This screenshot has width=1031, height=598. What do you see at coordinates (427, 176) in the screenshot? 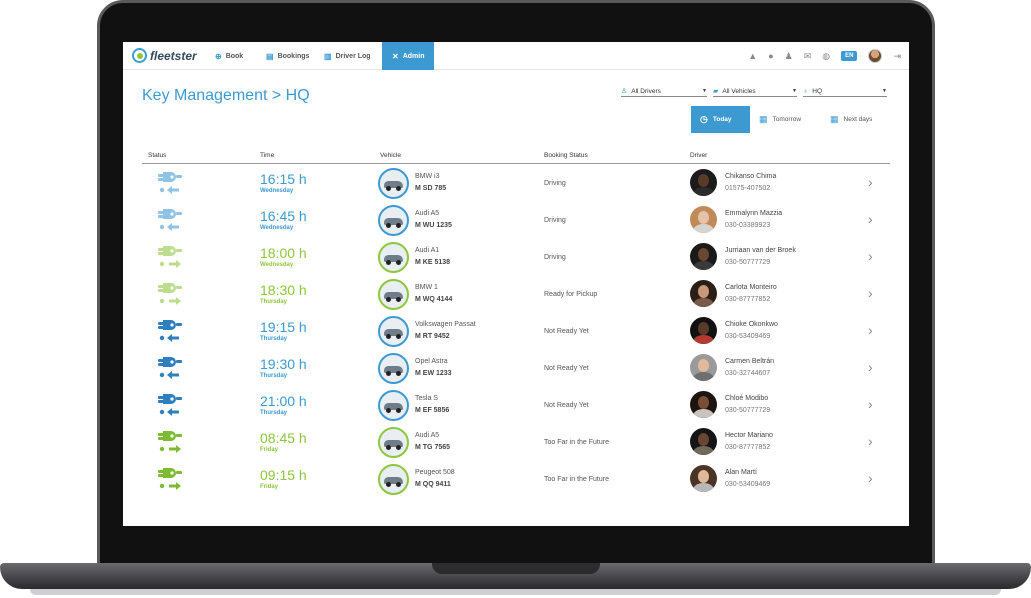
I see `vehicle-name: BMW i3` at bounding box center [427, 176].